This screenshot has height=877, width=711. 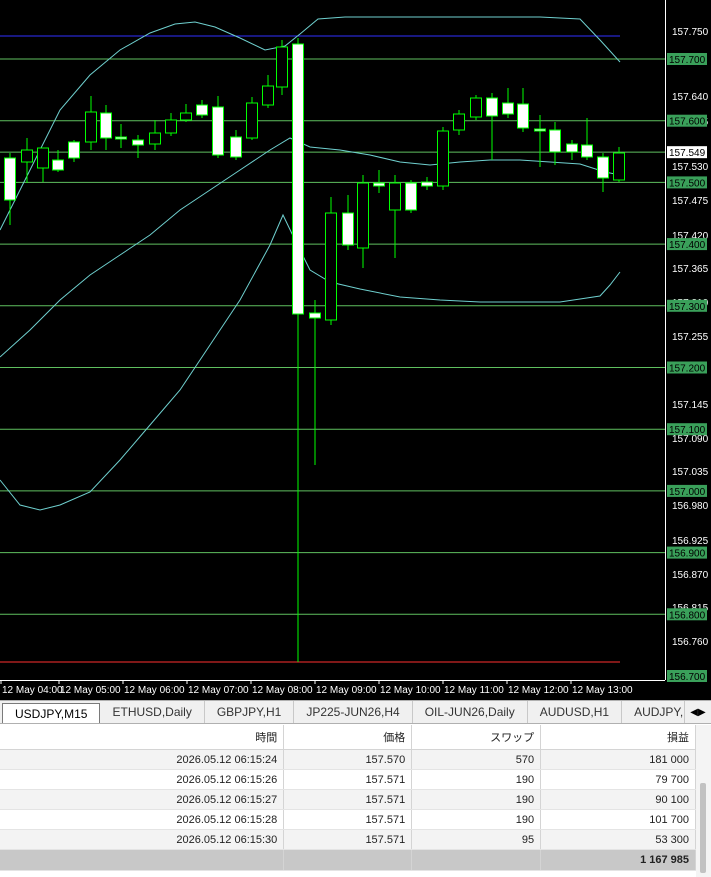 I want to click on cell-time: 2026.05.12 06:15:30, so click(x=142, y=839).